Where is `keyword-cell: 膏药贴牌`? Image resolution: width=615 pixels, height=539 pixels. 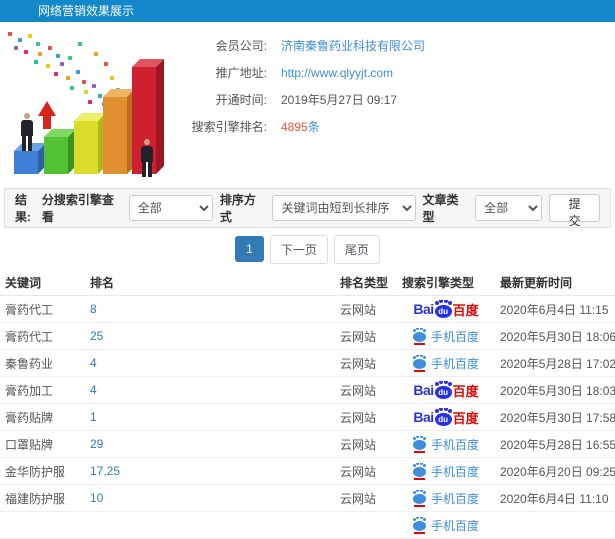
keyword-cell: 膏药贴牌 is located at coordinates (29, 417).